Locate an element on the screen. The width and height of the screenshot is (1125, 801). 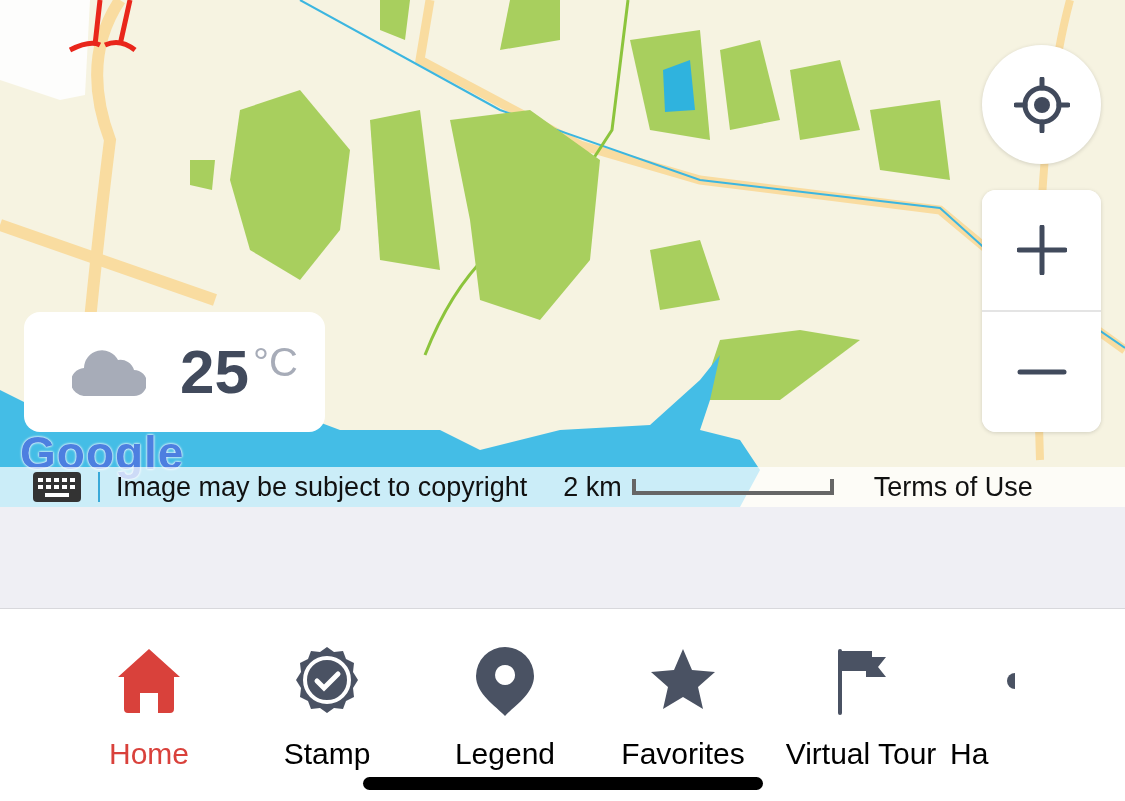
temperature: 25 is located at coordinates (214, 372).